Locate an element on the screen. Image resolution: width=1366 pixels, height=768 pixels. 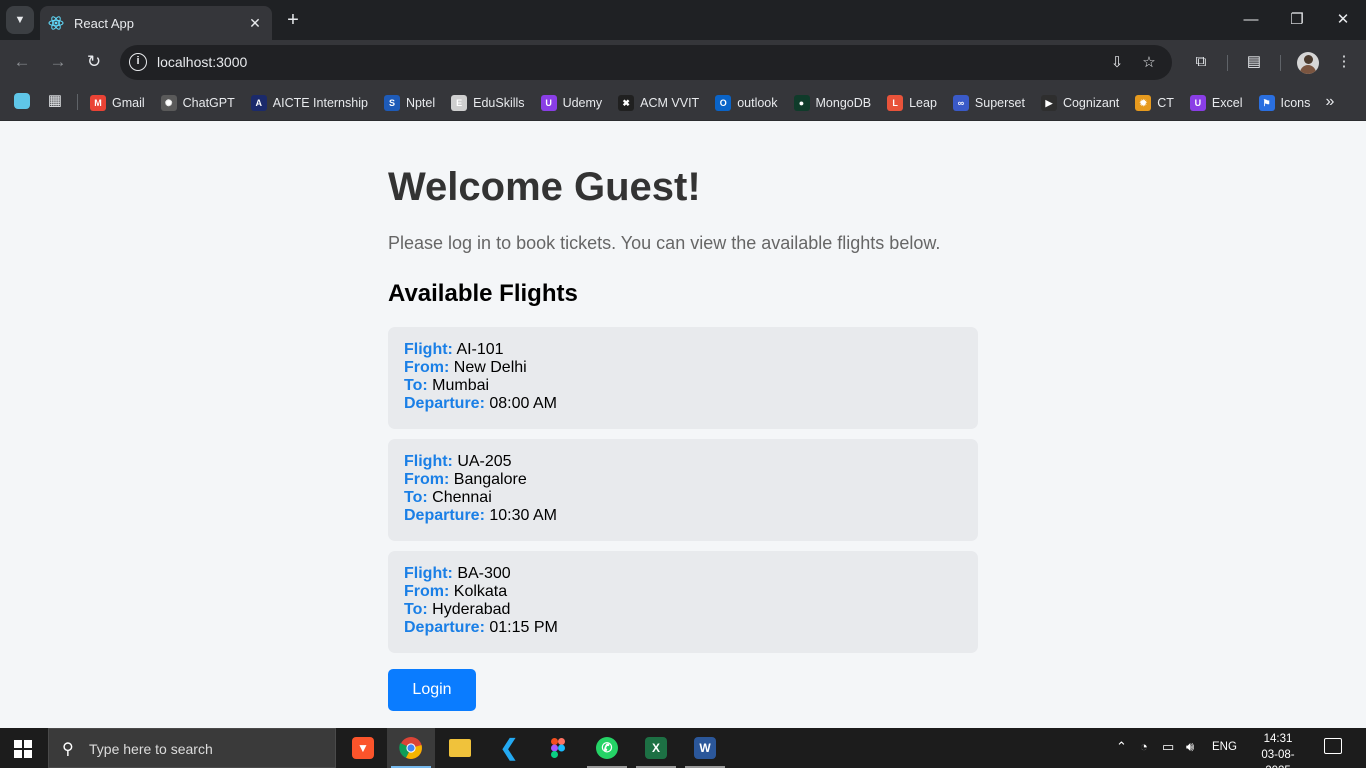
tab-close-icon: ✕ is located at coordinates (255, 23).